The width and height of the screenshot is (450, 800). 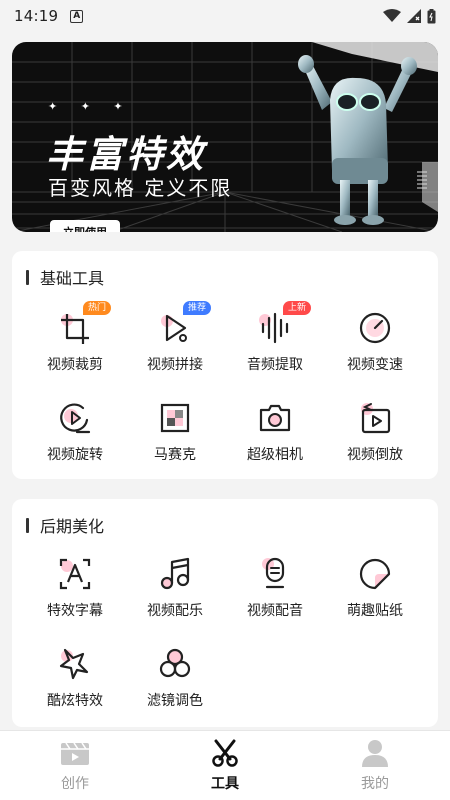 I want to click on tool-label: 视频裁剪, so click(x=75, y=365).